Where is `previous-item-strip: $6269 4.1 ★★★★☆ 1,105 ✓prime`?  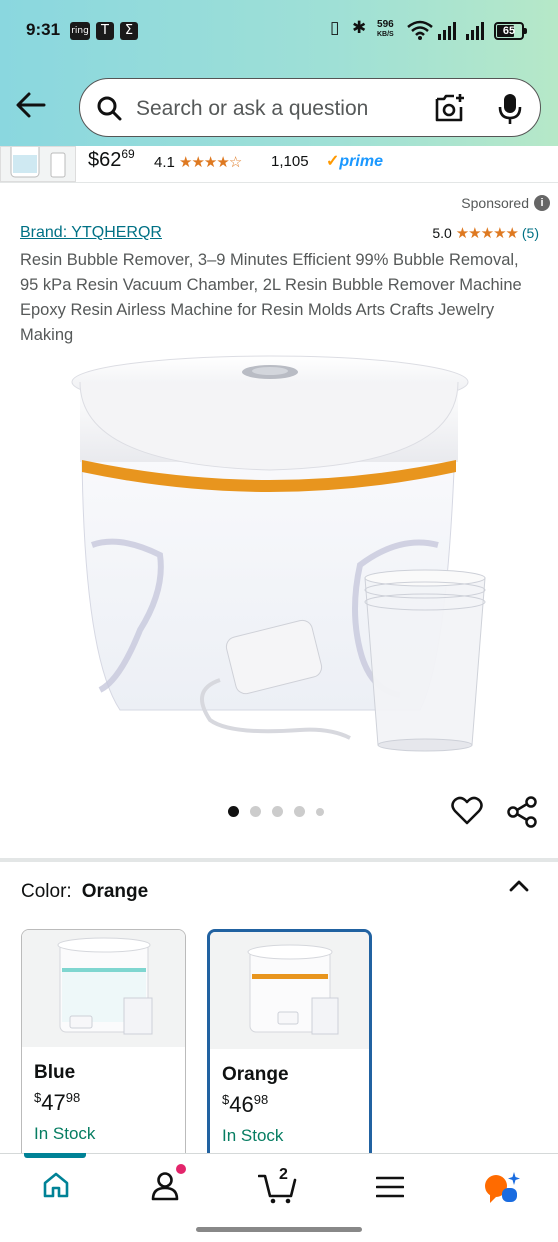
previous-item-strip: $6269 4.1 ★★★★☆ 1,105 ✓prime is located at coordinates (279, 164).